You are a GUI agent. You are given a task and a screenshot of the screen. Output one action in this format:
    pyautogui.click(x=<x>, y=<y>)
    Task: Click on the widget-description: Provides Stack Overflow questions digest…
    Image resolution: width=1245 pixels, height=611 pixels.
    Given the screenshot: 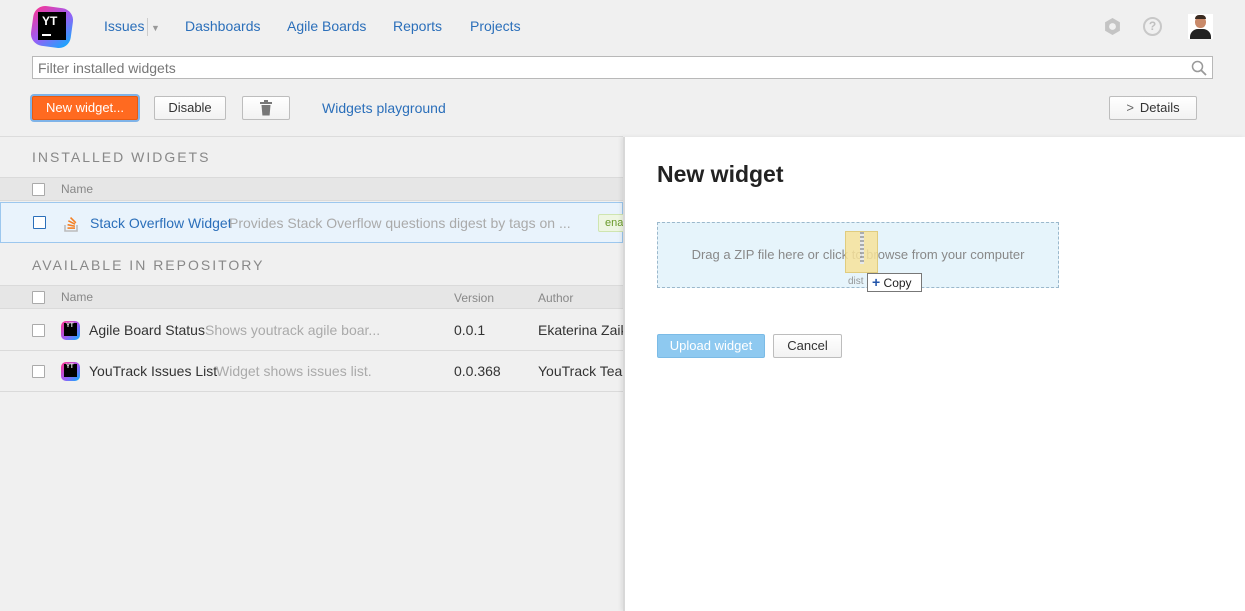 What is the action you would take?
    pyautogui.click(x=400, y=223)
    